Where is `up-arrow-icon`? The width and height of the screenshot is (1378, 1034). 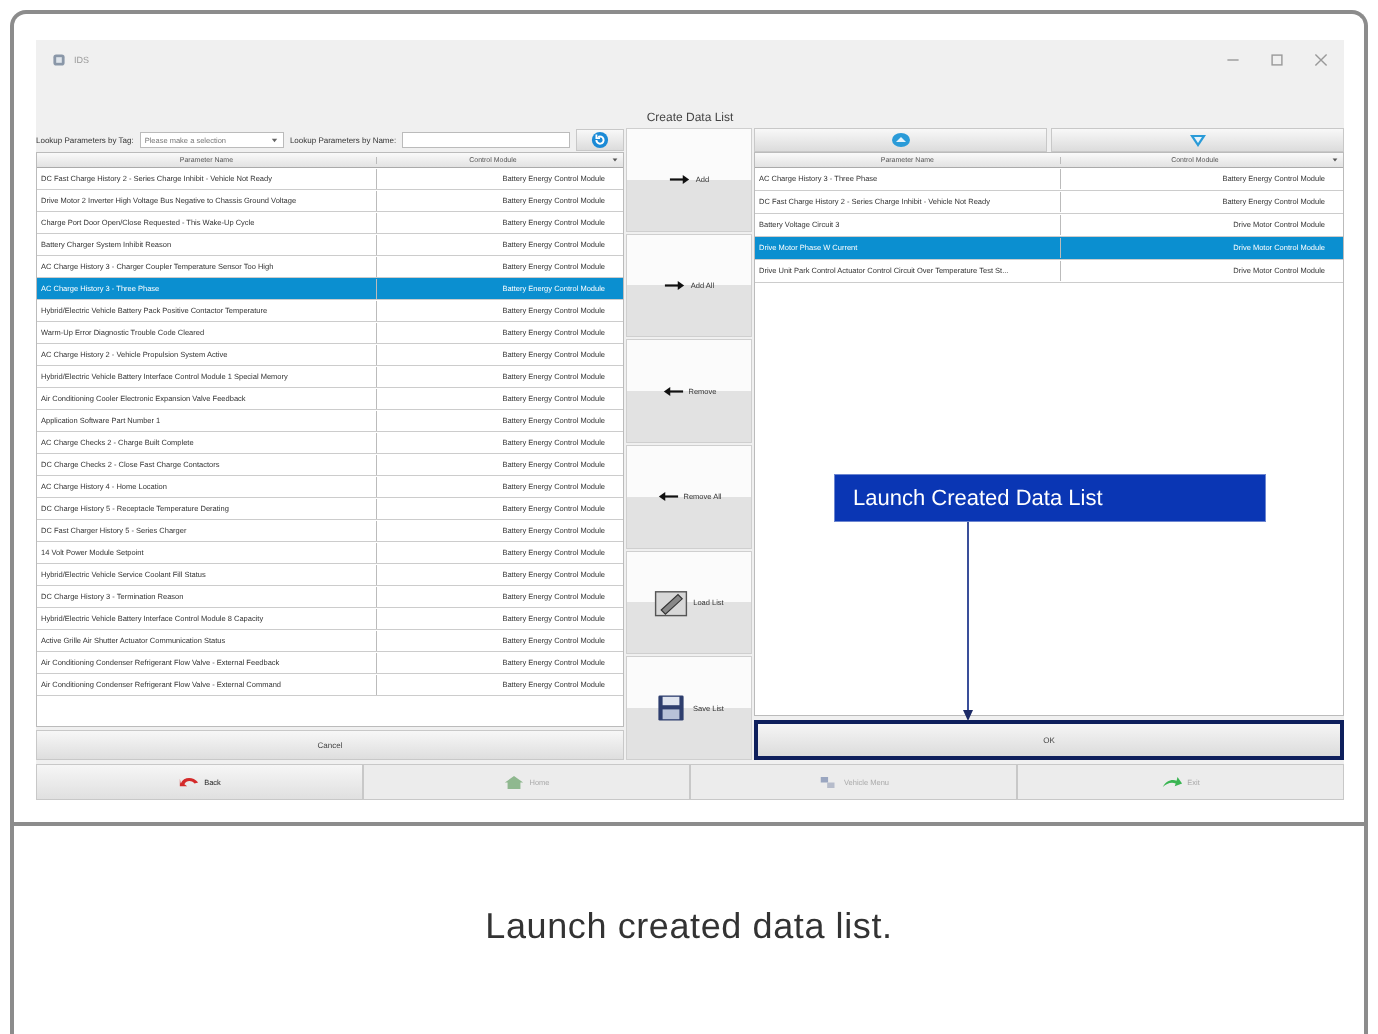
up-arrow-icon is located at coordinates (900, 140).